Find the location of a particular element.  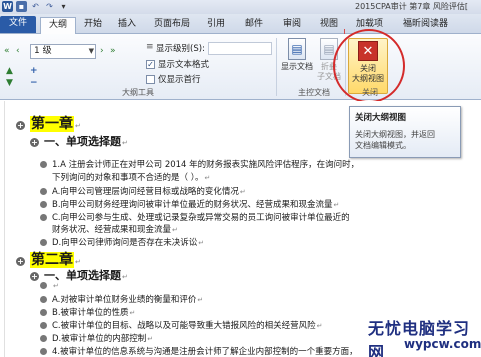

list-item: 4.被审计单位的信息系统与沟通是注册会计师了解企业内部控制的一个重要方面， is located at coordinates (199, 351).